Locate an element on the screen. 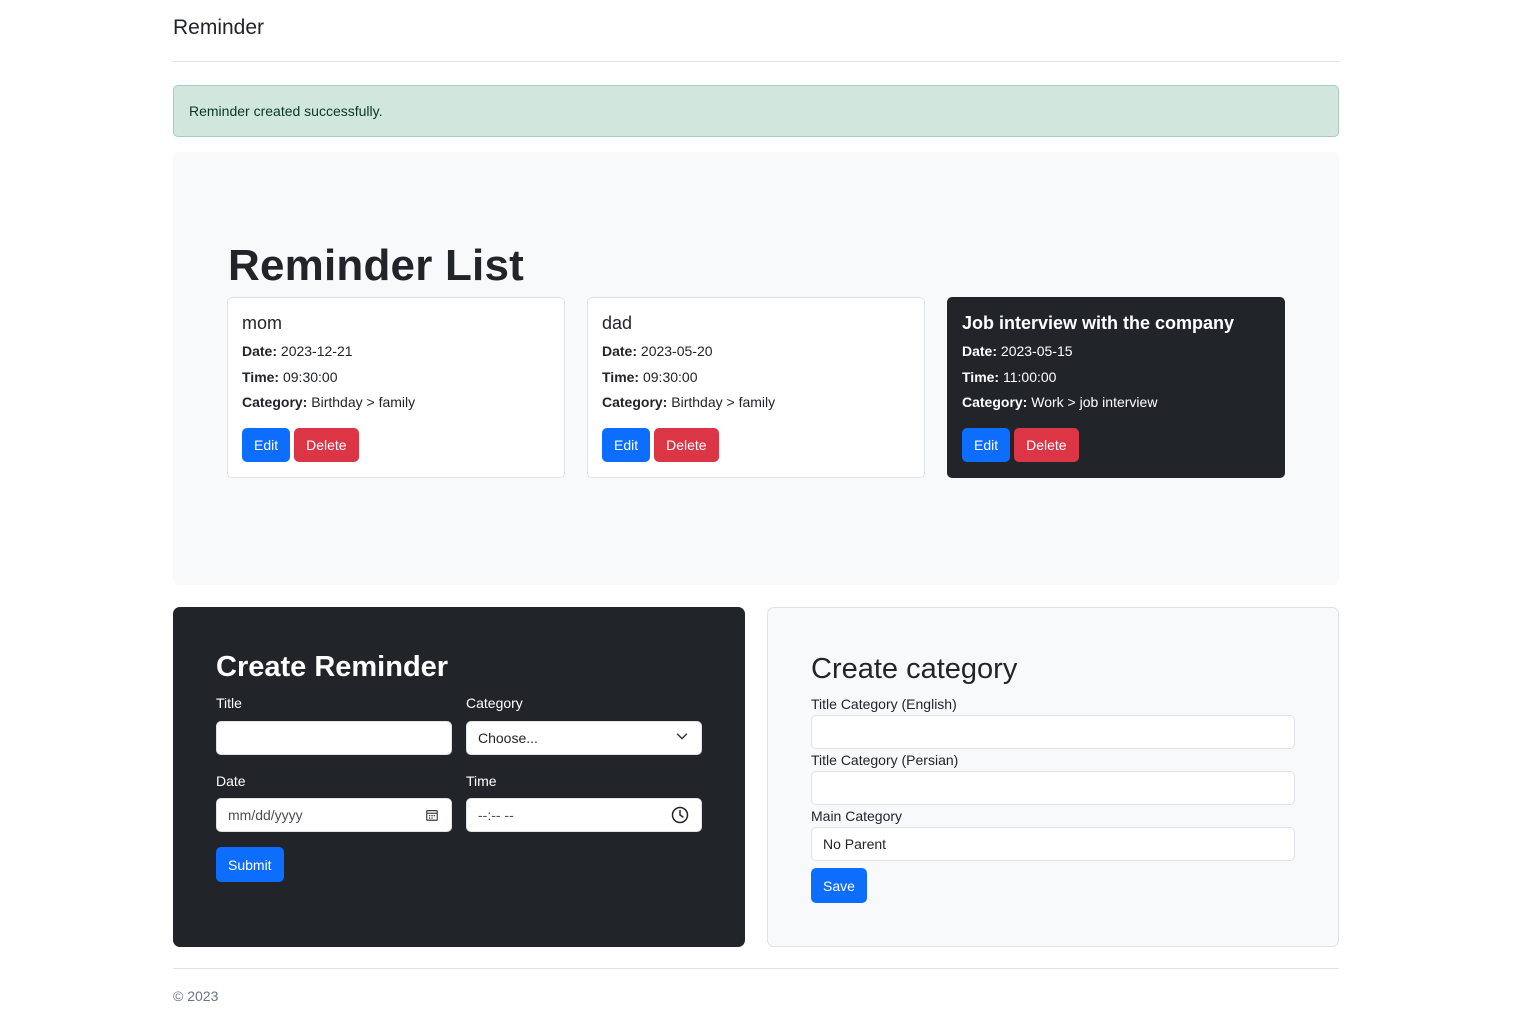  title-english-label: Title Category (English) is located at coordinates (884, 704).